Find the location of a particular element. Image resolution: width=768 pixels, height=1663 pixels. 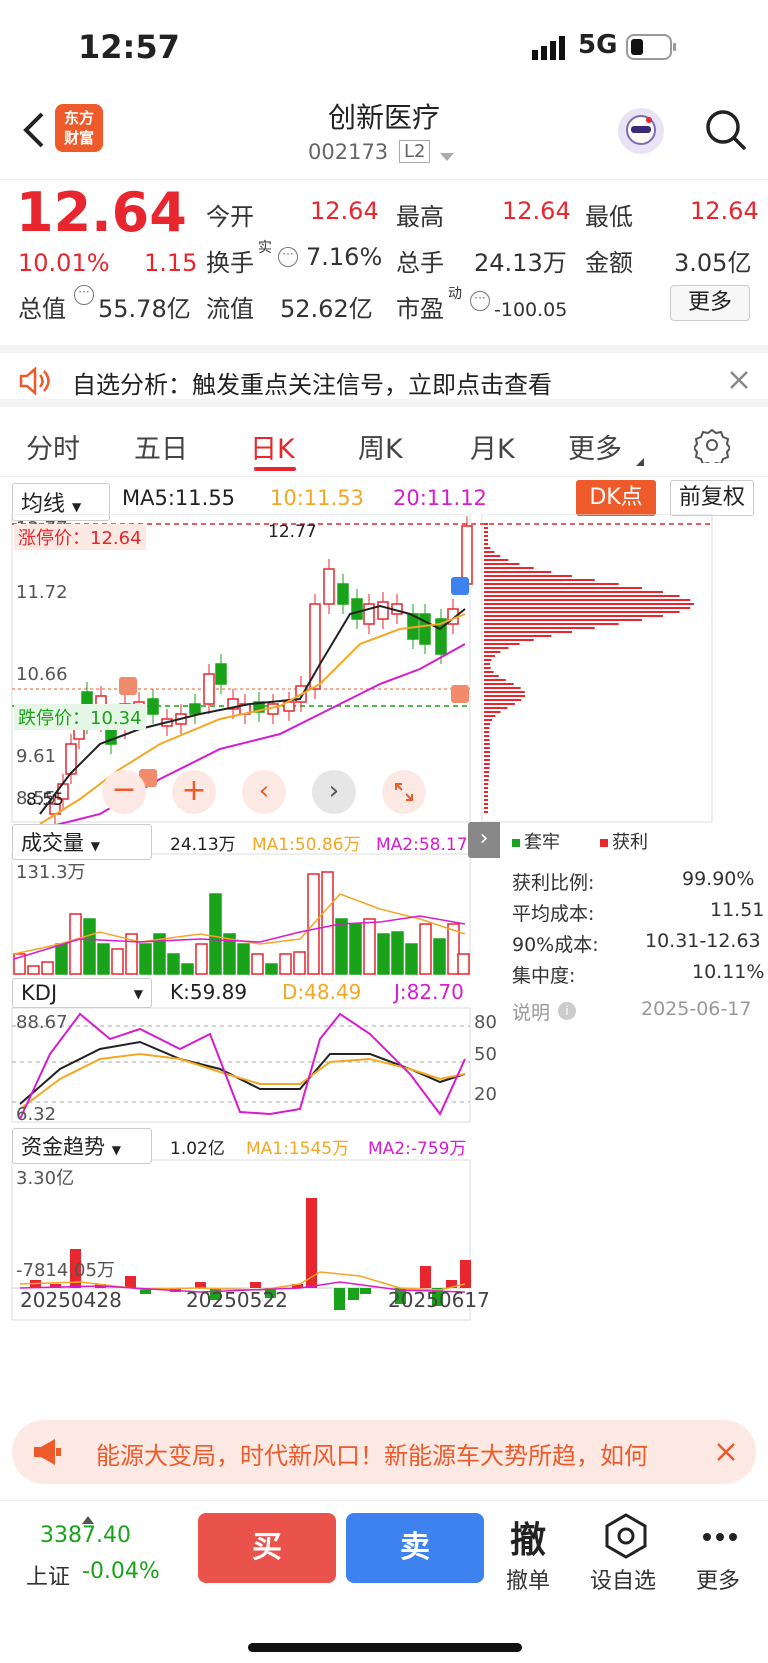

settings-gear-icon is located at coordinates (712, 447).